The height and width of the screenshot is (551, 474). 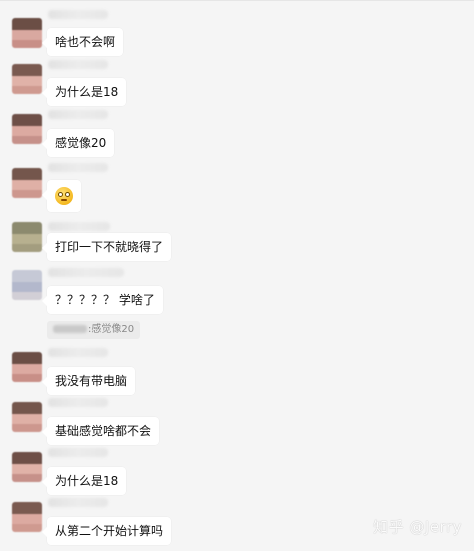 I want to click on message-bubble: 啥也不会啊, so click(x=82, y=42).